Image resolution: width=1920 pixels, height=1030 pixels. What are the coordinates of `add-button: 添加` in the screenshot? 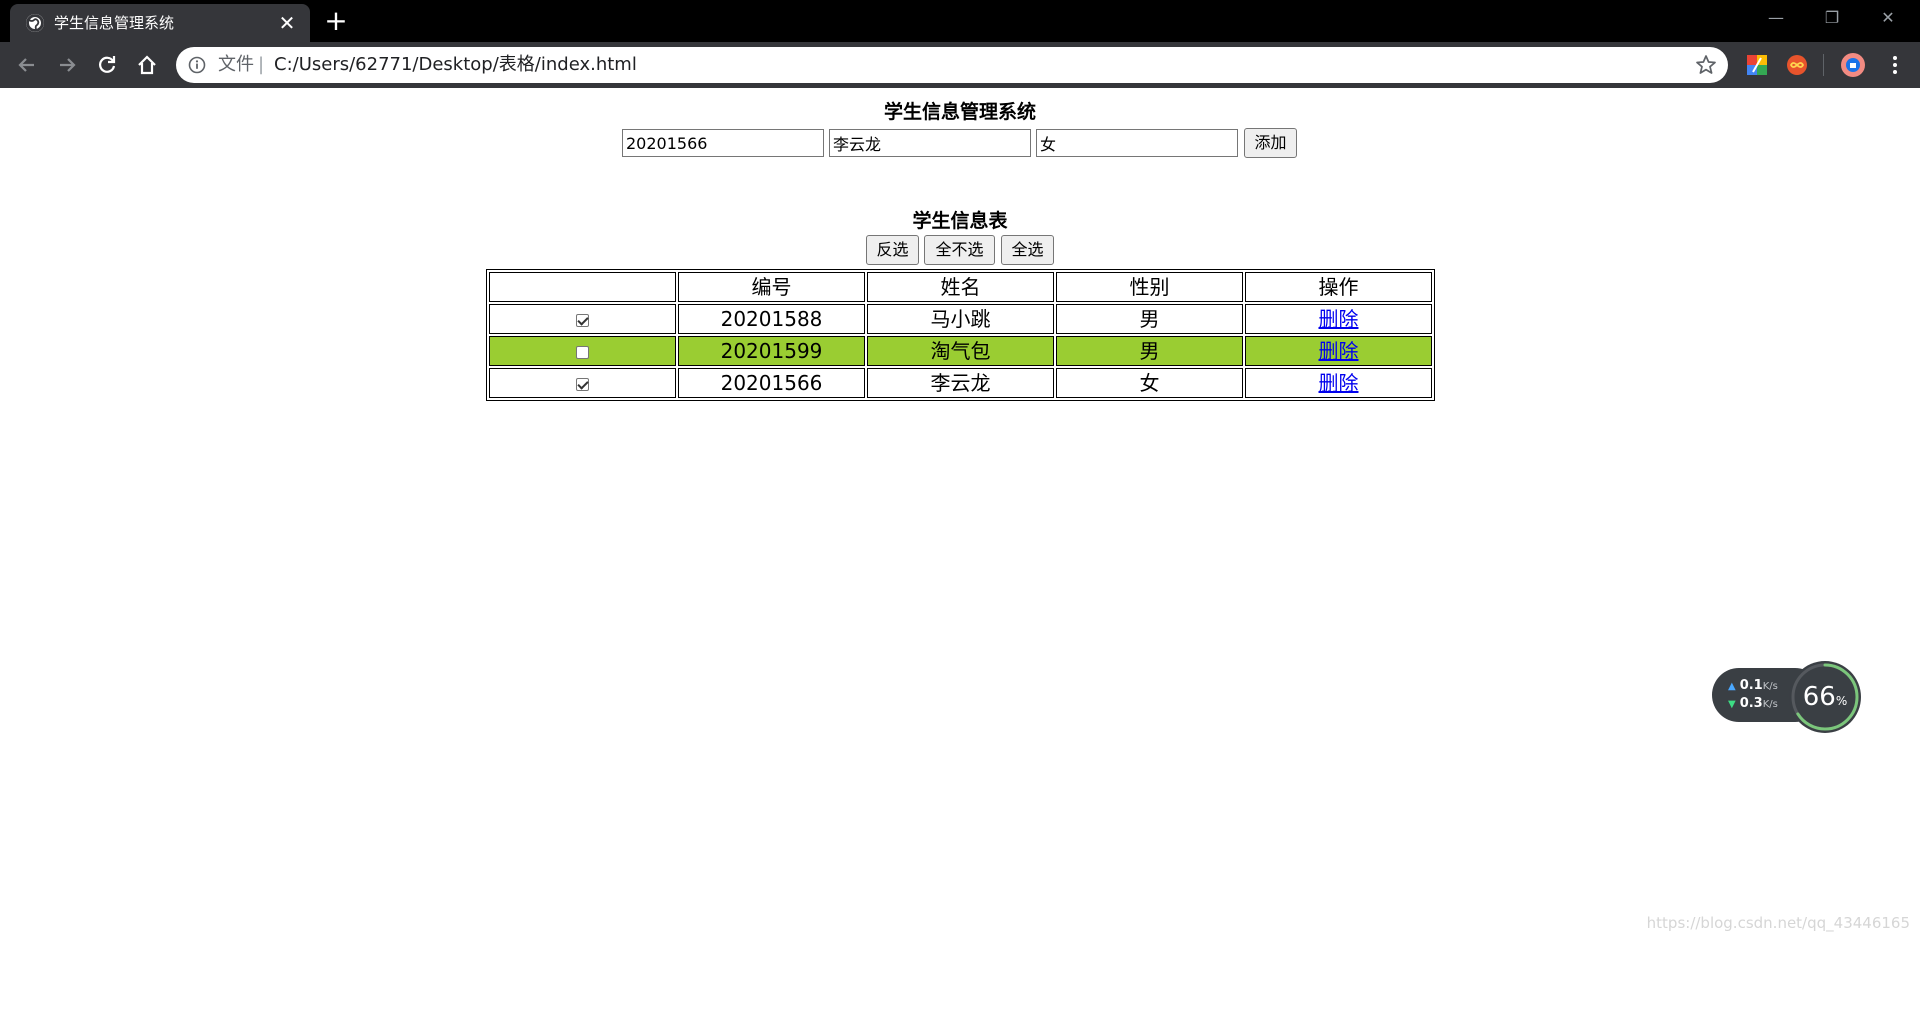 It's located at (1270, 143).